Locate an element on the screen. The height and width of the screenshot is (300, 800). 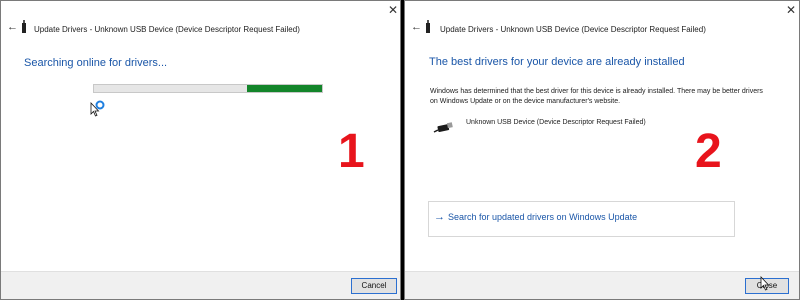
dialog-footer: Cancel is located at coordinates (200, 285).